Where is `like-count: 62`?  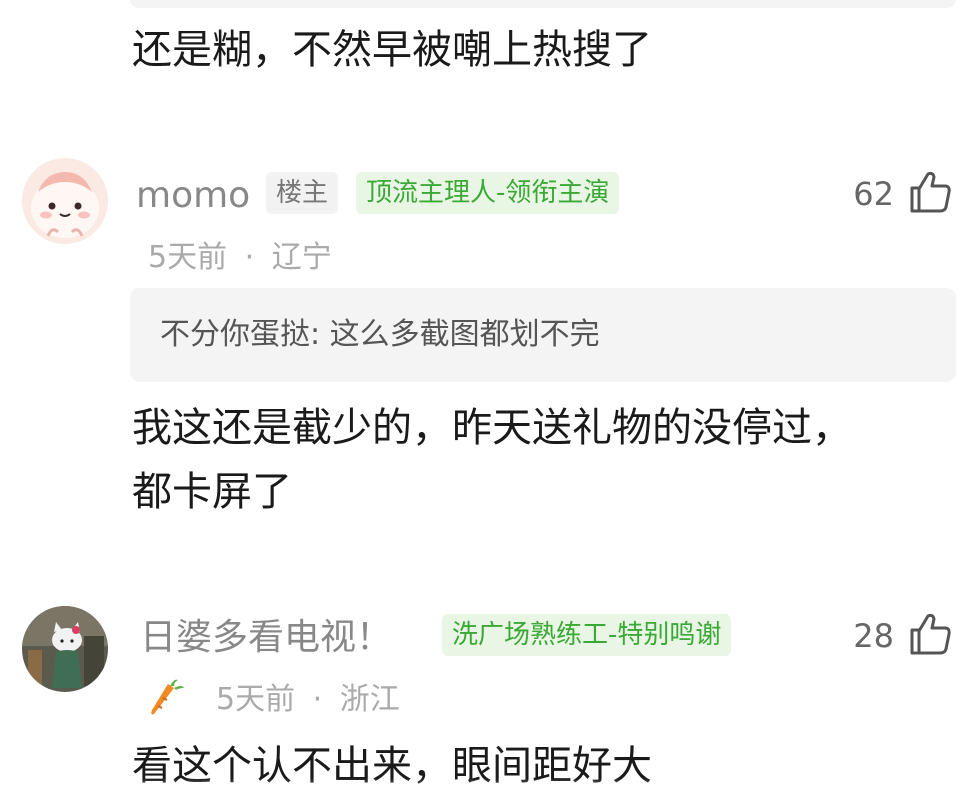 like-count: 62 is located at coordinates (873, 194).